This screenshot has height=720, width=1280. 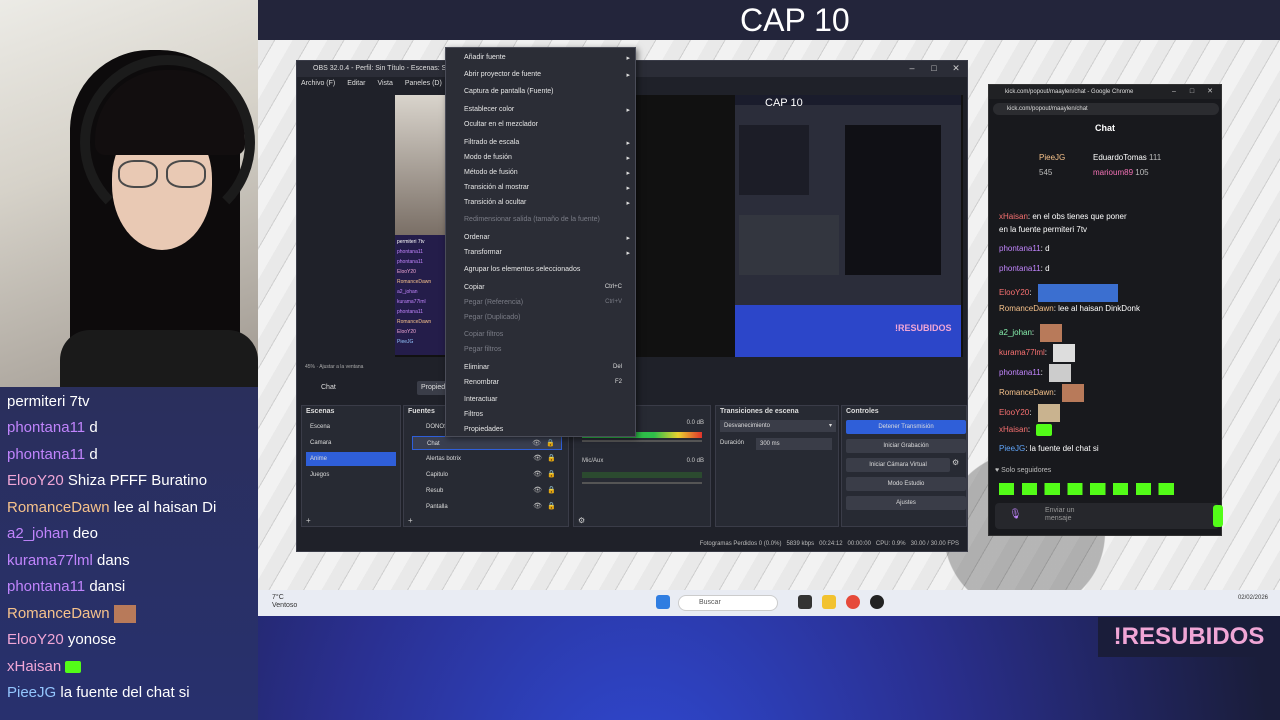 I want to click on preview-cap-title: CAP 10, so click(x=784, y=103).